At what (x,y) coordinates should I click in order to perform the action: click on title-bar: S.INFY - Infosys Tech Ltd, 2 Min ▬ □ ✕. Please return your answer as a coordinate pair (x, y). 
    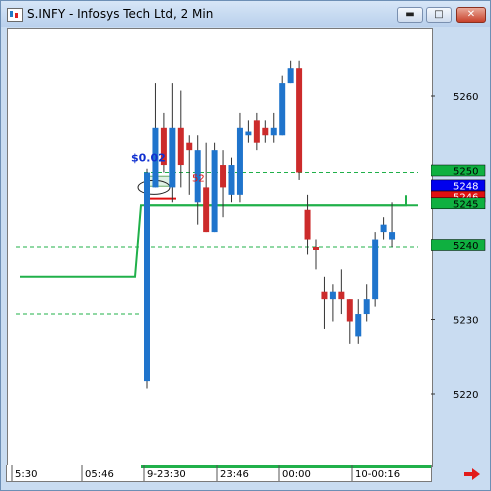
    Looking at the image, I should click on (245, 14).